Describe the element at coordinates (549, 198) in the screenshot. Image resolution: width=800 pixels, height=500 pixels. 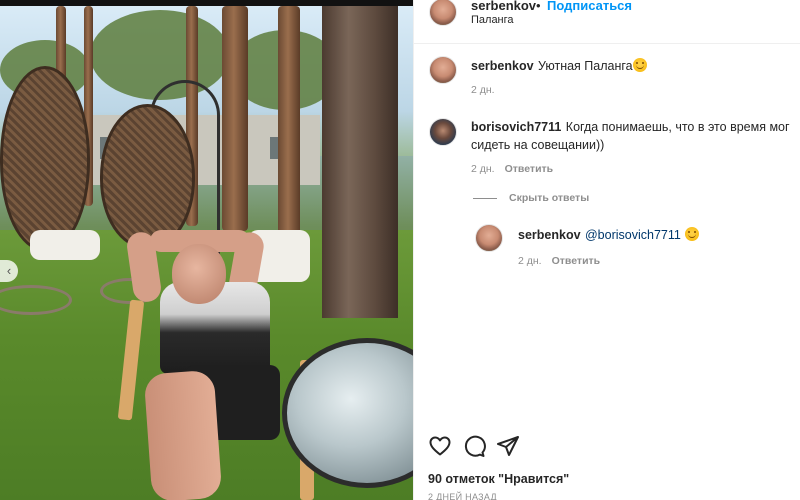
I see `hide-replies-label: Скрыть ответы` at that location.